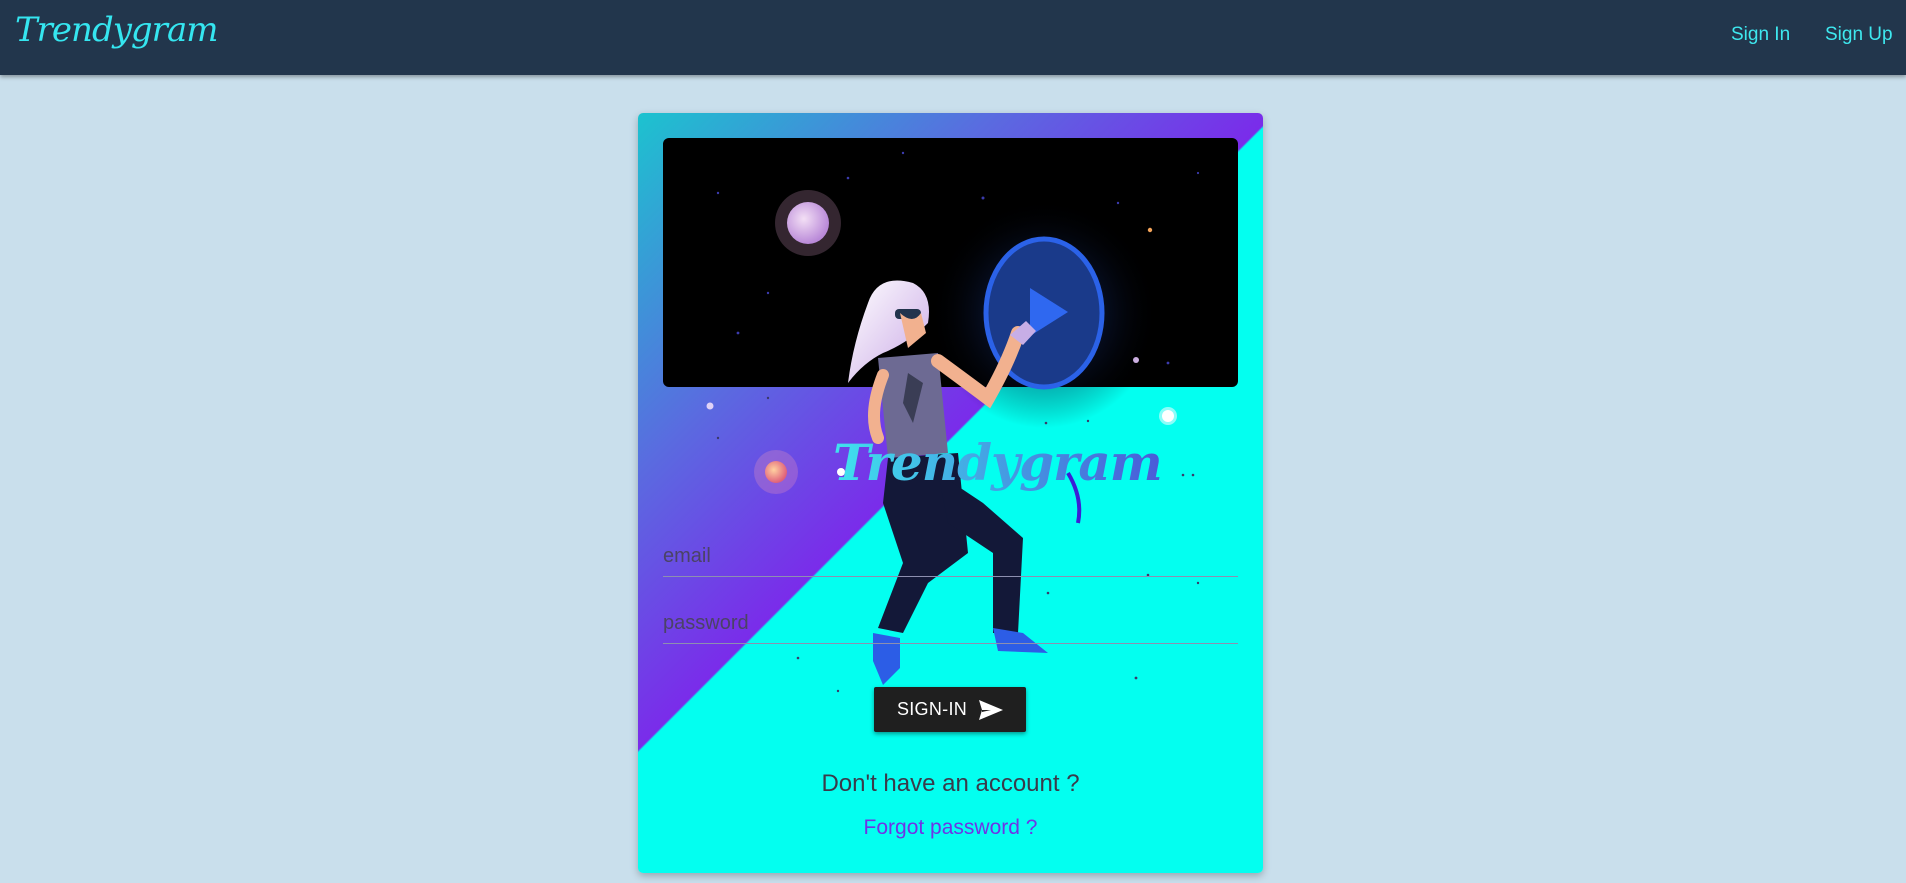 This screenshot has width=1906, height=883. What do you see at coordinates (1760, 35) in the screenshot?
I see `nav-sign-in-link: Sign In` at bounding box center [1760, 35].